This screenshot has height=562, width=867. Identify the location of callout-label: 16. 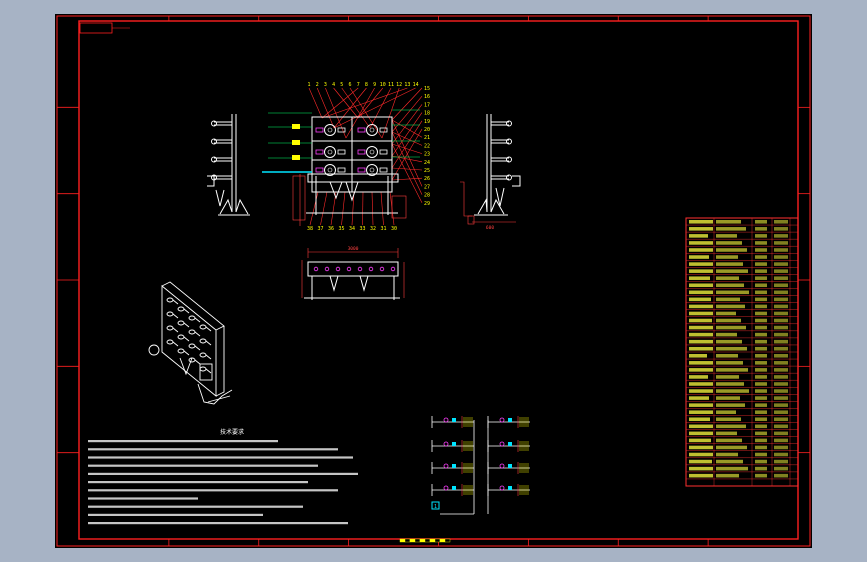
(427, 97).